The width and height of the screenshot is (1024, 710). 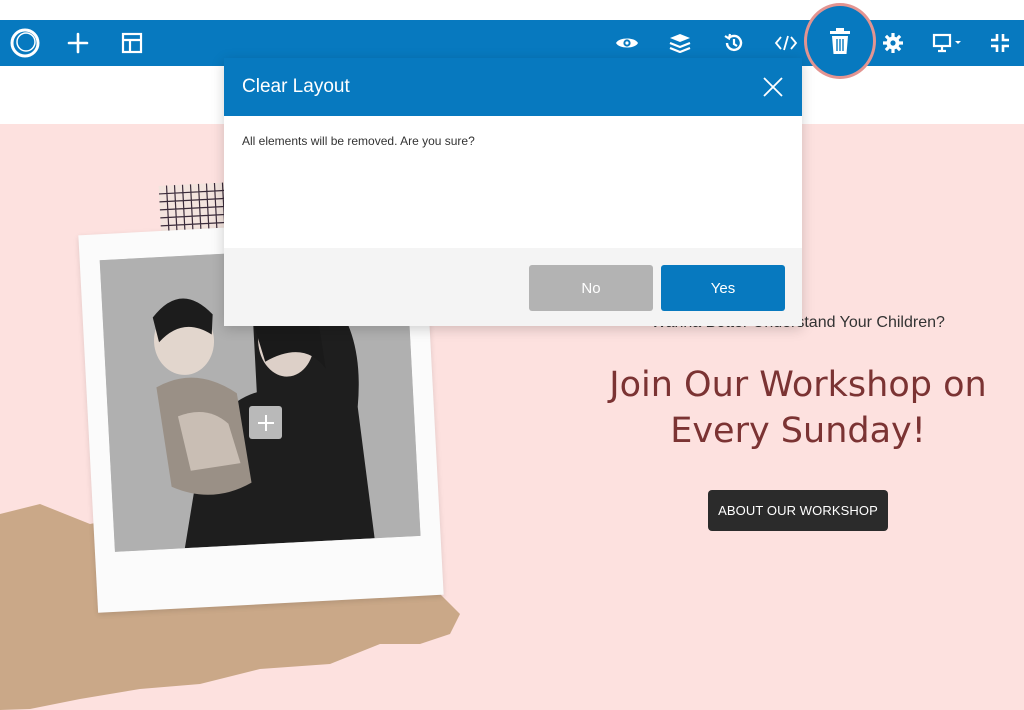 I want to click on desktop-device-icon, so click(x=948, y=43).